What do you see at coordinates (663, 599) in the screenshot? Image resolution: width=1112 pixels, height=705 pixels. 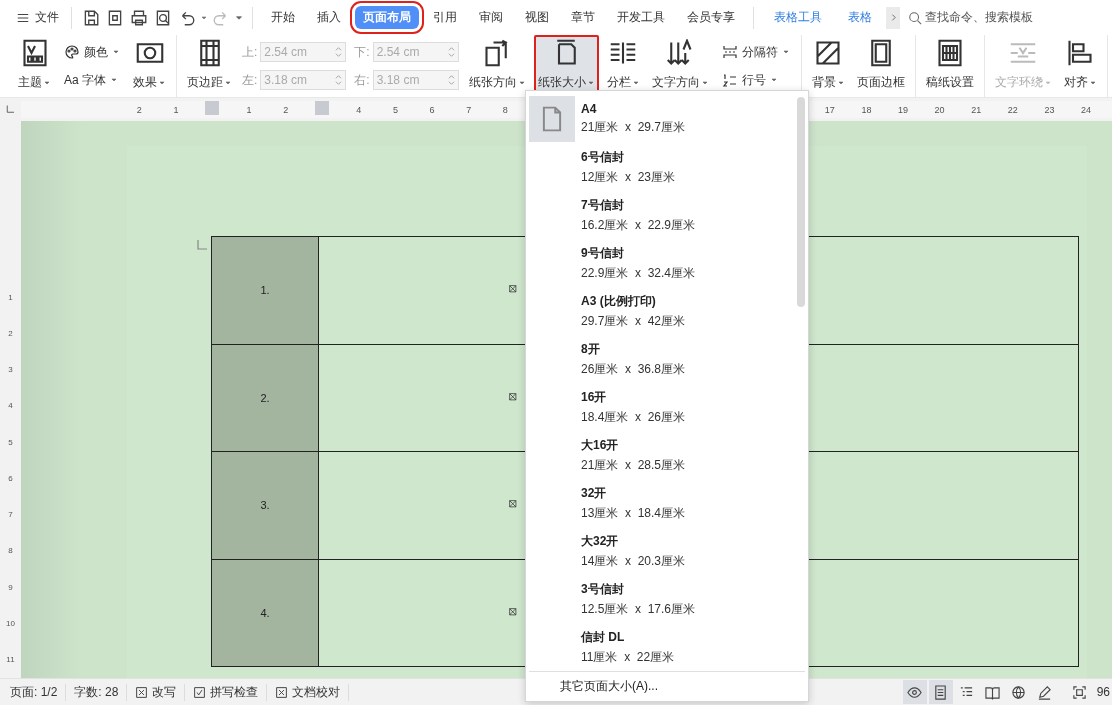 I see `menu-item: 3号信封 12.5厘米 x 17.6厘米` at bounding box center [663, 599].